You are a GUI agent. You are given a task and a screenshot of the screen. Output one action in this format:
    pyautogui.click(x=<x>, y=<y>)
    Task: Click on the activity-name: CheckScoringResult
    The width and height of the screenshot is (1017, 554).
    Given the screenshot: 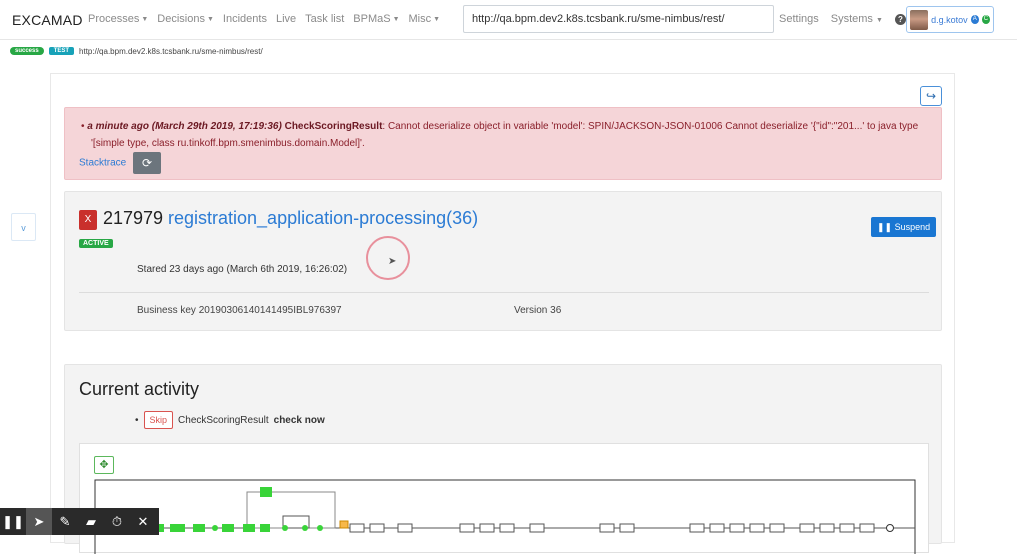 What is the action you would take?
    pyautogui.click(x=223, y=420)
    